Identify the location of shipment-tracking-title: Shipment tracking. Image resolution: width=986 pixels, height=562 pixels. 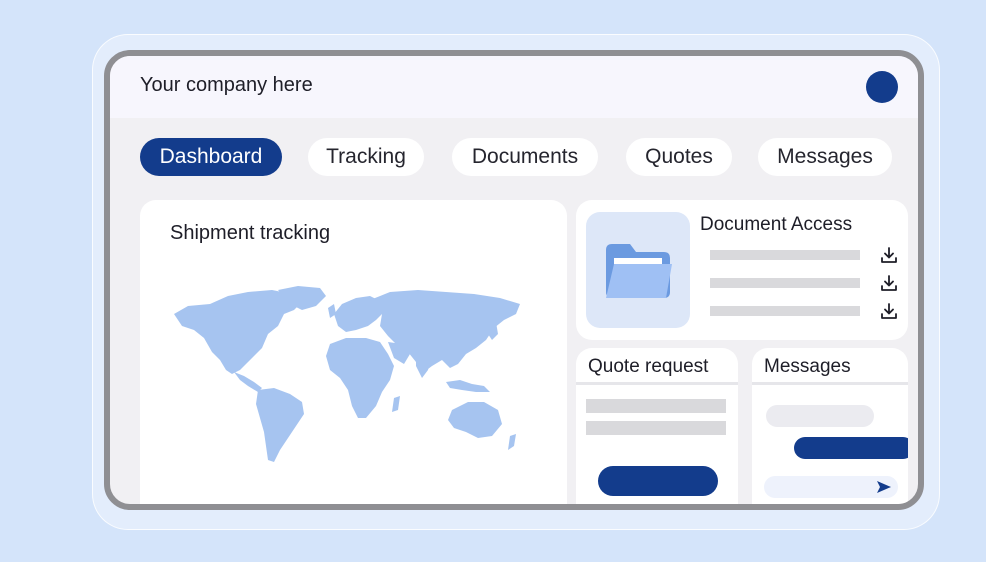
(250, 233).